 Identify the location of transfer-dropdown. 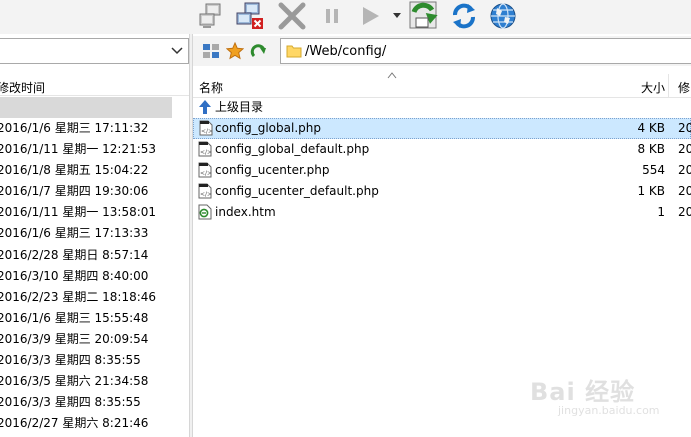
(397, 16).